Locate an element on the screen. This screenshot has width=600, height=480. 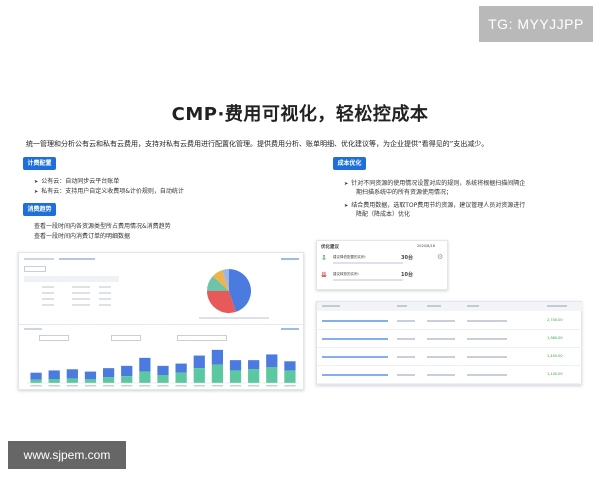
consume-trend-line: 查看一段时间内消费订单的明细数据 is located at coordinates (82, 236).